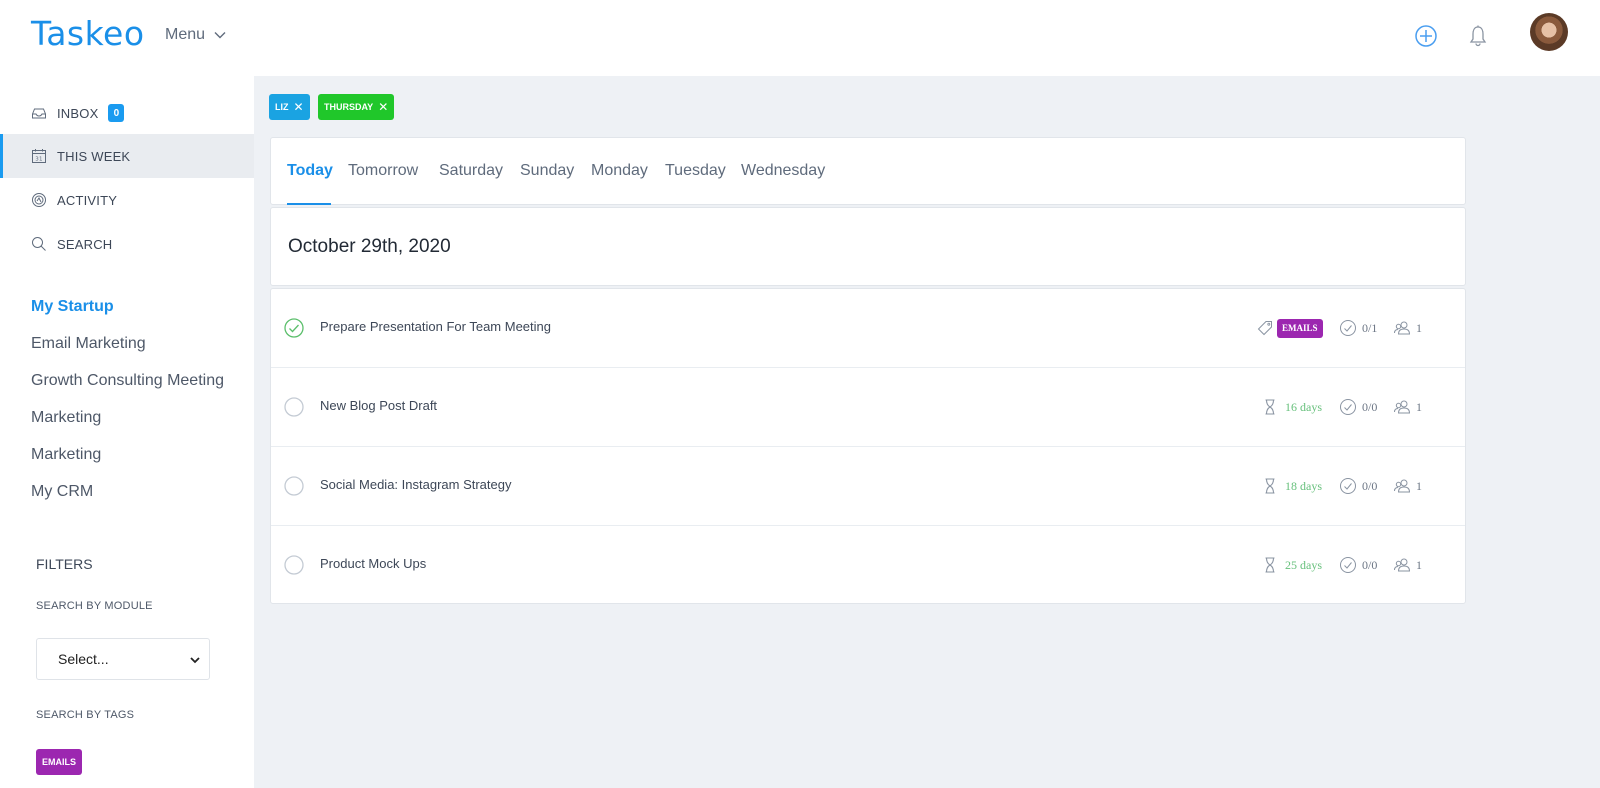 This screenshot has width=1600, height=788. What do you see at coordinates (547, 171) in the screenshot?
I see `tab-sunday: Sunday` at bounding box center [547, 171].